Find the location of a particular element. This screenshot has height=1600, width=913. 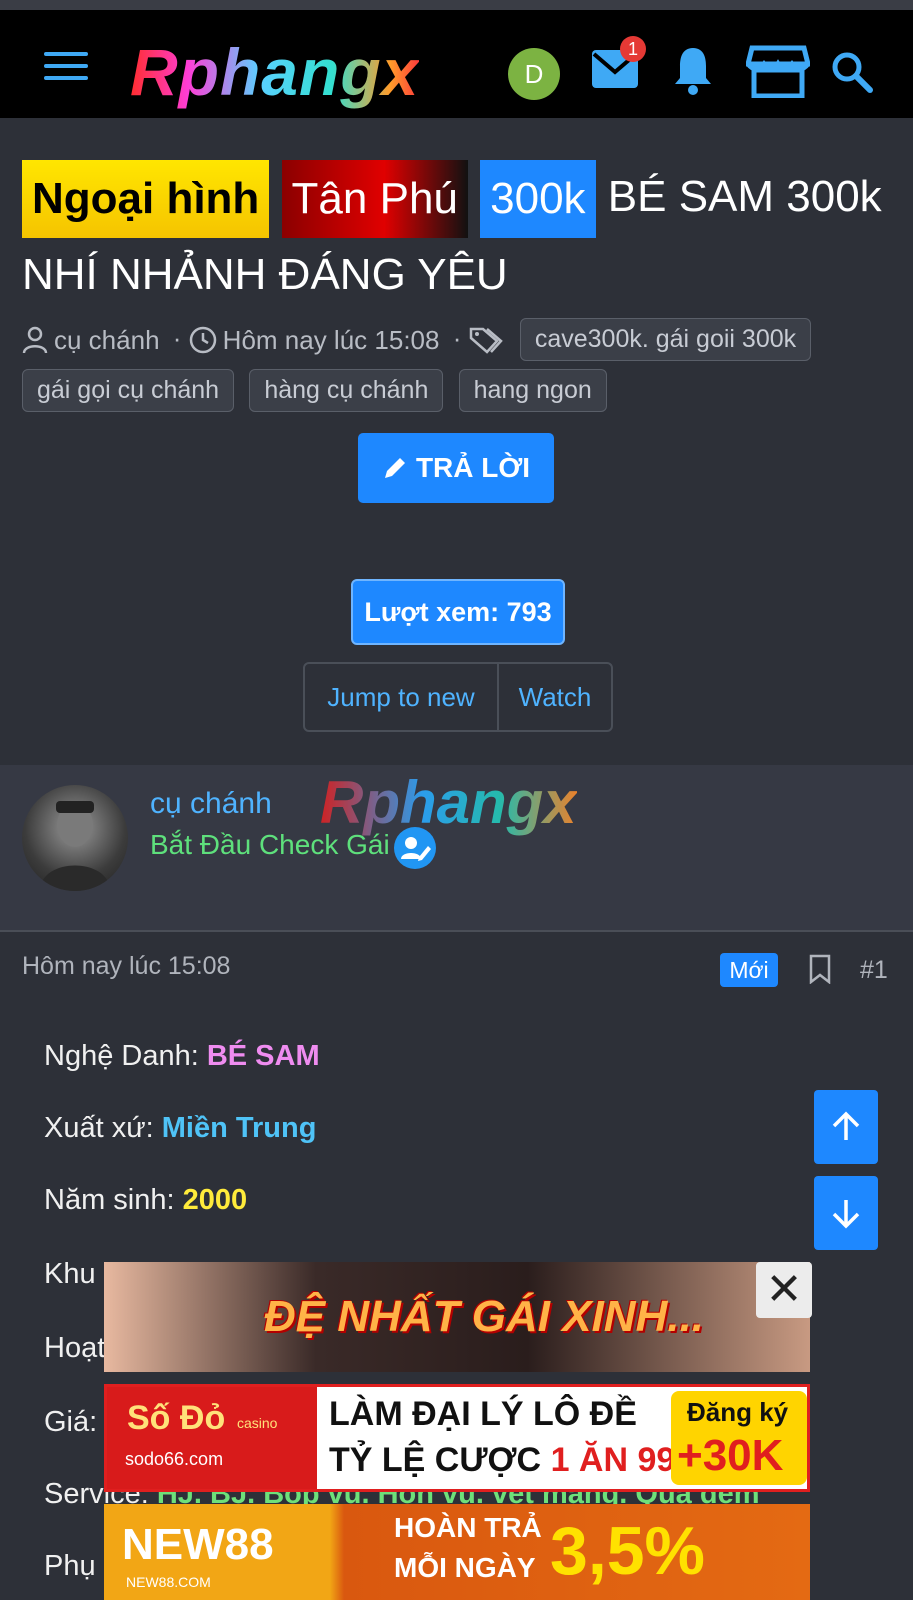

site-logo: Rphangx is located at coordinates (274, 72).